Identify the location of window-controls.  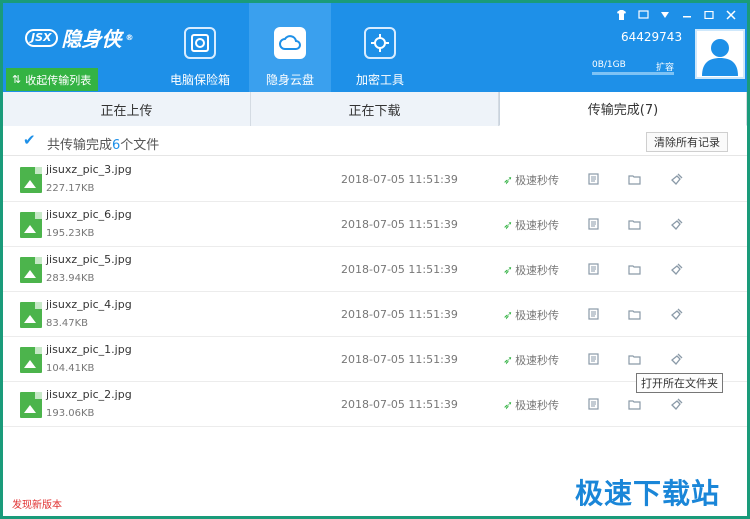
(676, 14).